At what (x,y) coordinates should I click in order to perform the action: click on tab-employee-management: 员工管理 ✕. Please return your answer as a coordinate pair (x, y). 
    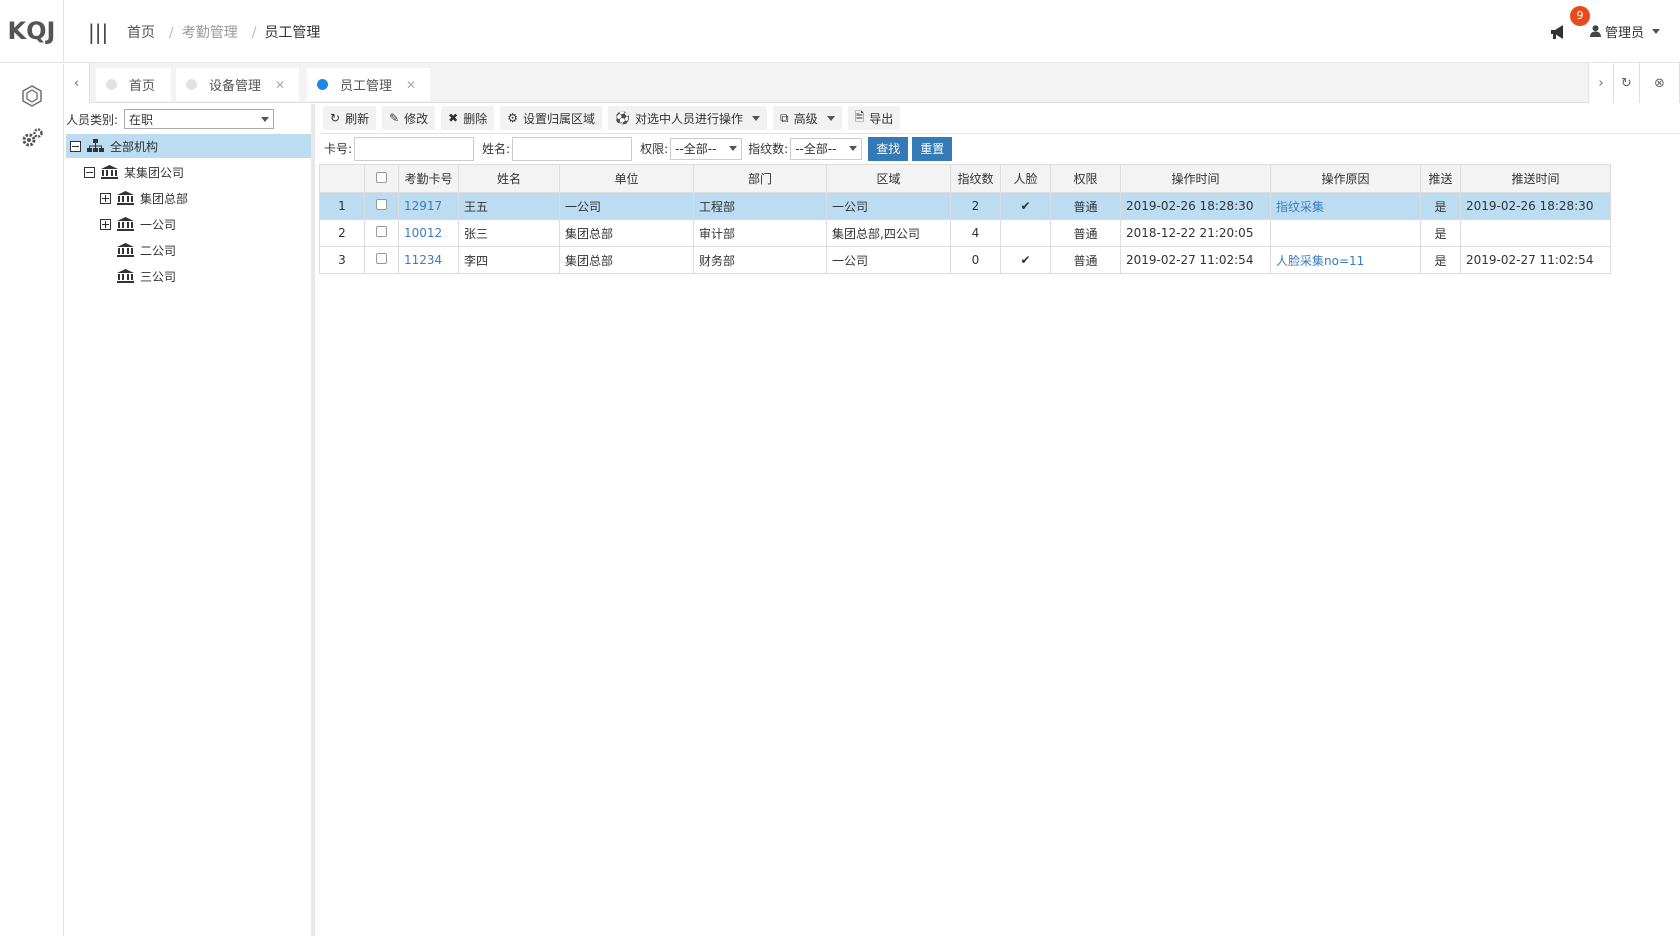
    Looking at the image, I should click on (368, 84).